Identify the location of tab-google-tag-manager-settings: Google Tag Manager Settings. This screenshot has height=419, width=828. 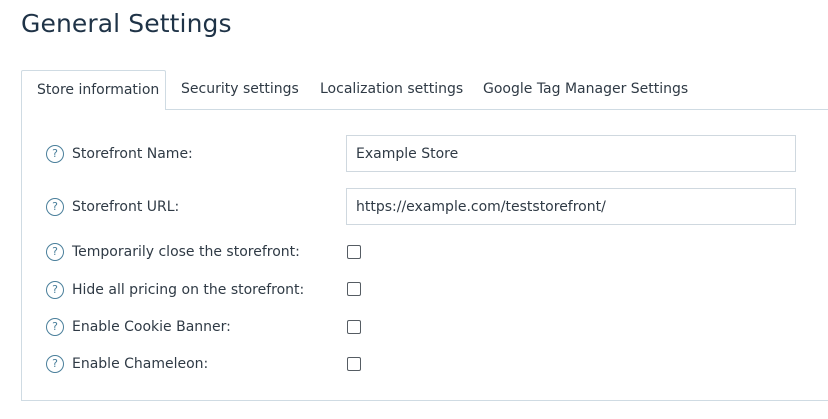
(585, 89).